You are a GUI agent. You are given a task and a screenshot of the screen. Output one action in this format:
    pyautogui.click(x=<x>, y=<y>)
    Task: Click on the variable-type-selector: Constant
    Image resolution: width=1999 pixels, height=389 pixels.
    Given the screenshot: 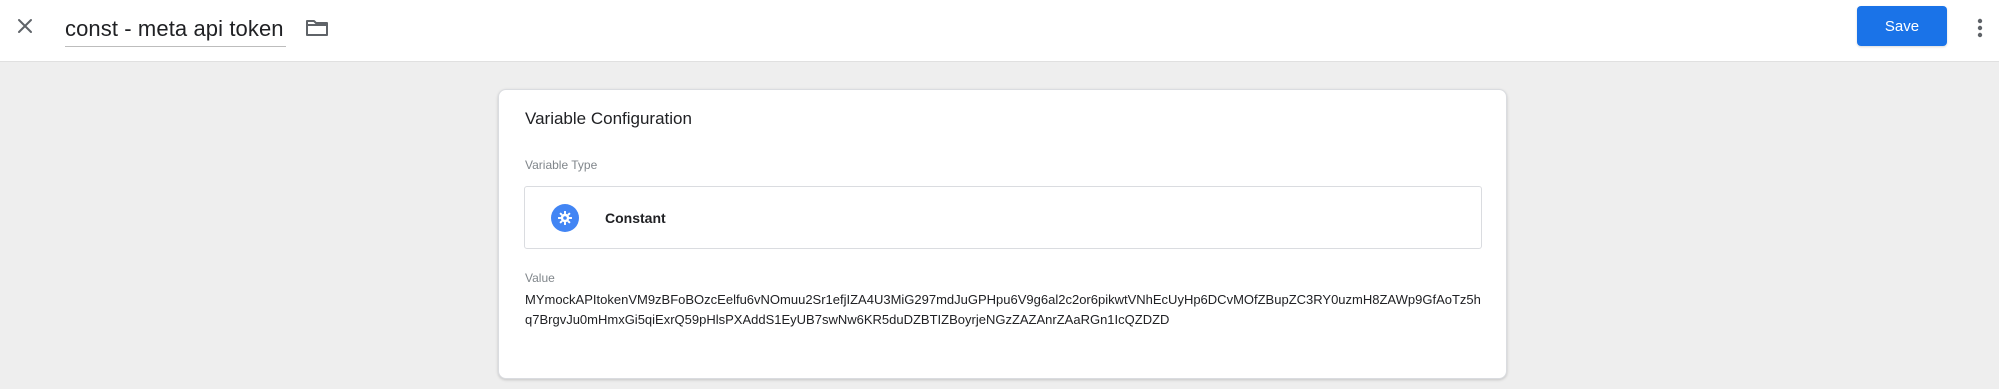 What is the action you would take?
    pyautogui.click(x=1003, y=217)
    